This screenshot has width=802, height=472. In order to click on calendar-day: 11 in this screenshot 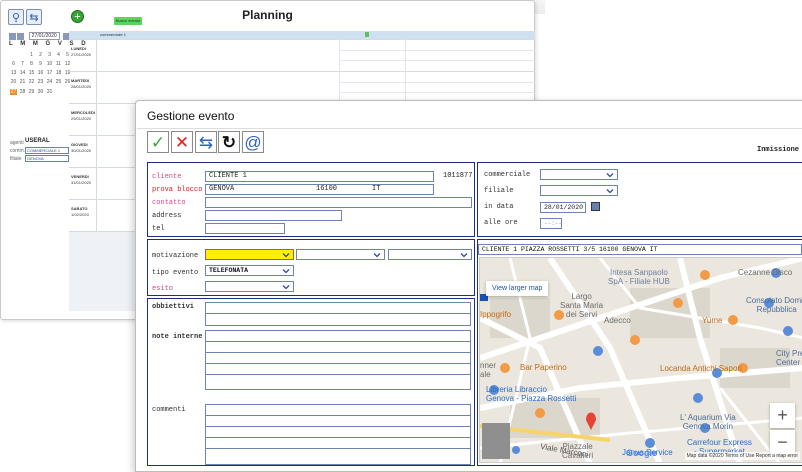, I will do `click(58, 64)`.